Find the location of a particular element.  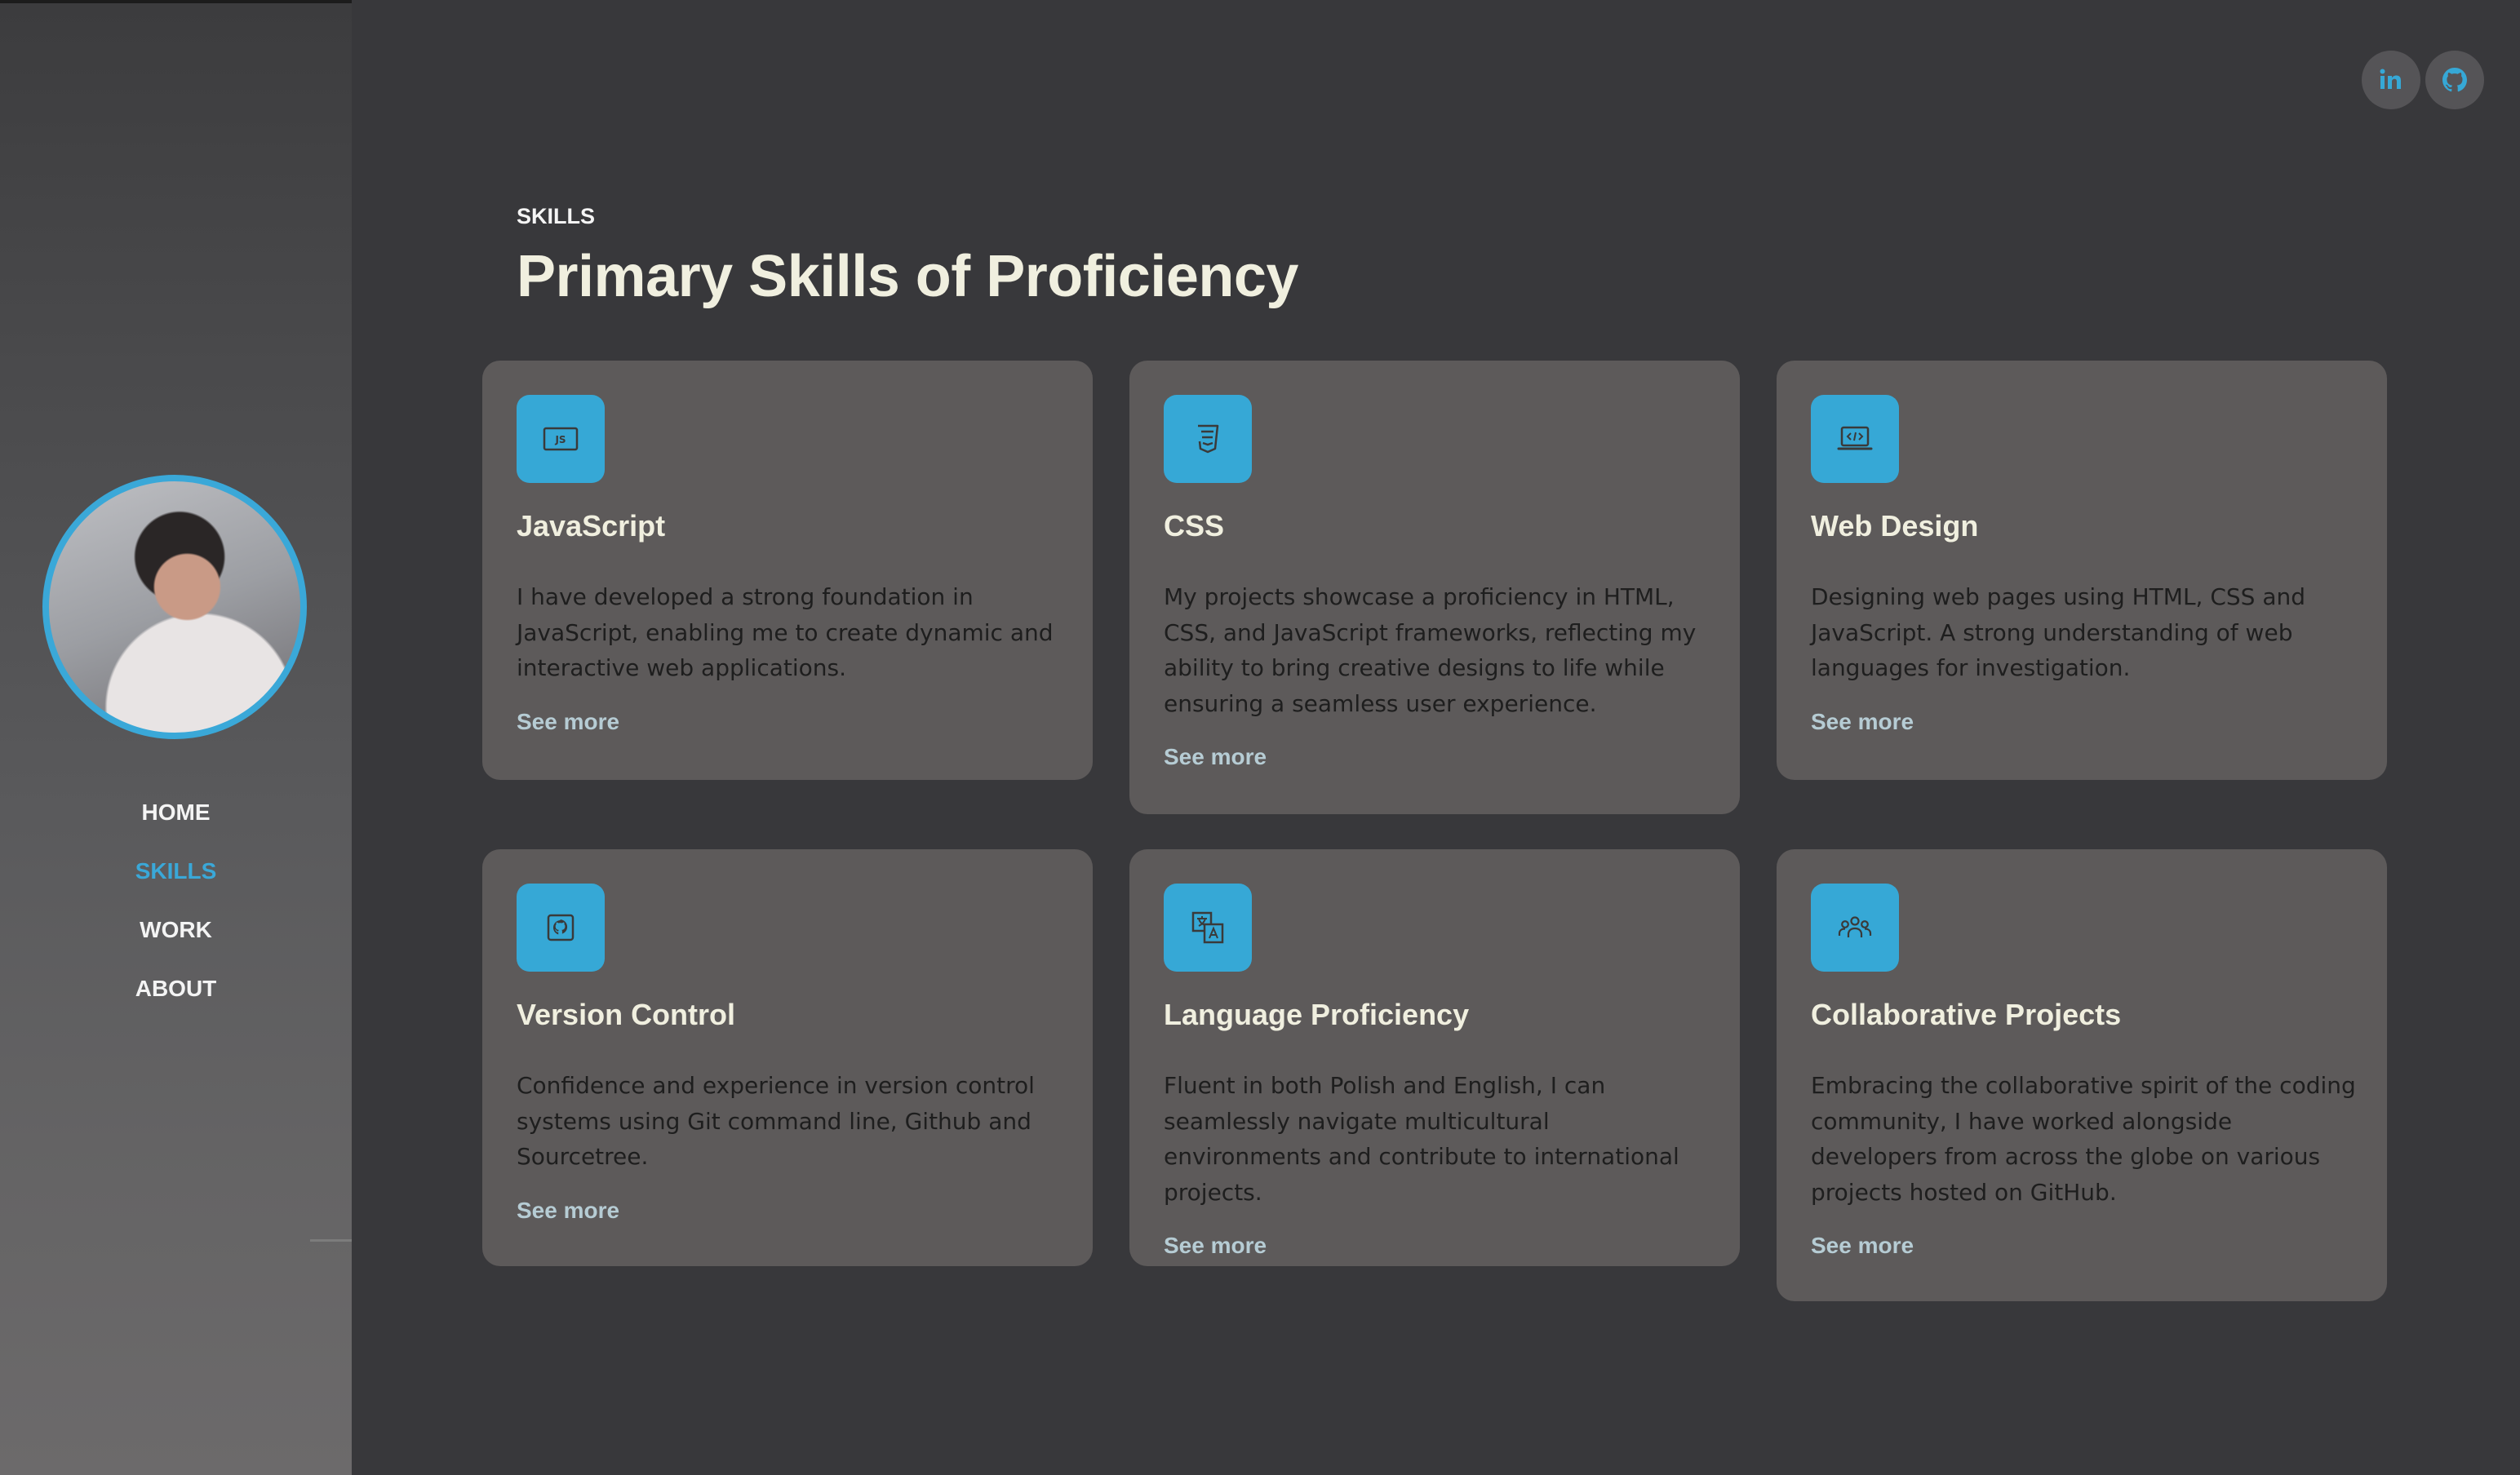

linkedin-icon is located at coordinates (2390, 79).